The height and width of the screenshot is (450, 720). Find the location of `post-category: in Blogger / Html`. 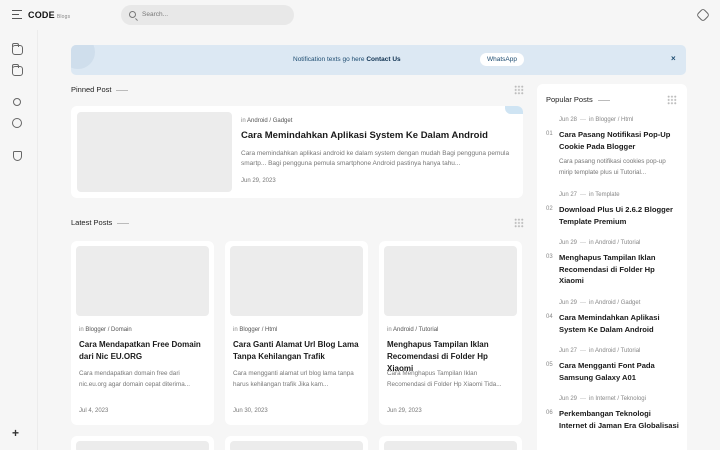

post-category: in Blogger / Html is located at coordinates (255, 330).